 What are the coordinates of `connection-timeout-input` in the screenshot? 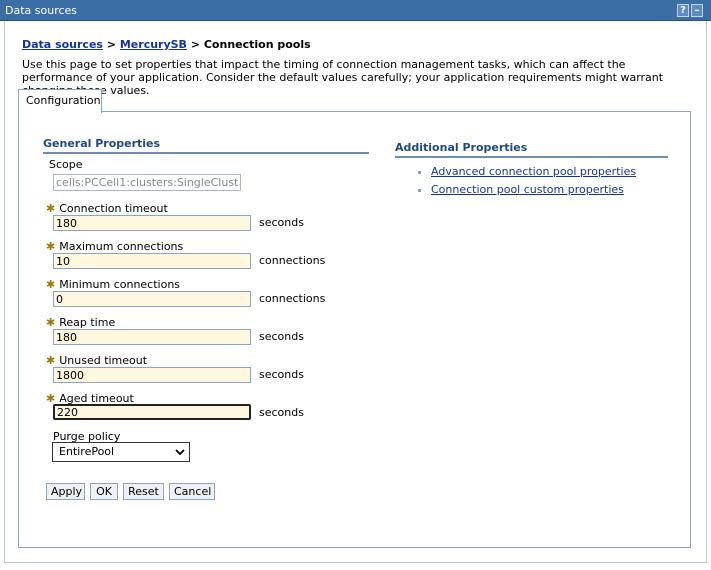 It's located at (152, 223).